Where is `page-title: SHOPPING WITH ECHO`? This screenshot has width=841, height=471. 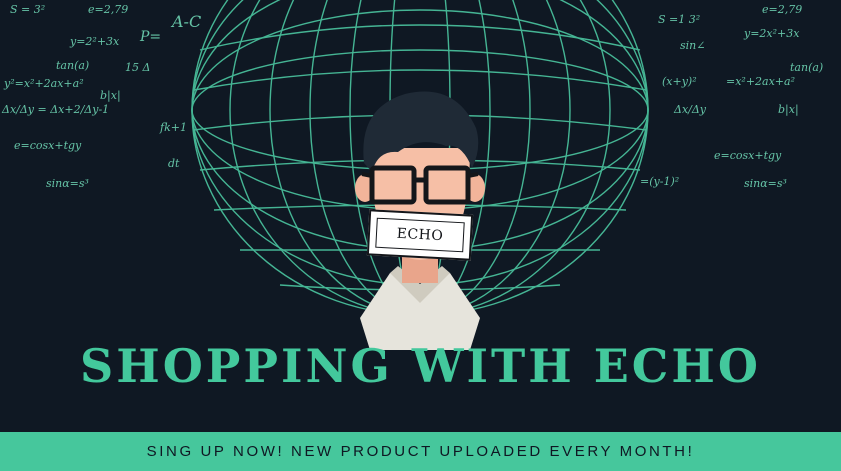
page-title: SHOPPING WITH ECHO is located at coordinates (420, 366).